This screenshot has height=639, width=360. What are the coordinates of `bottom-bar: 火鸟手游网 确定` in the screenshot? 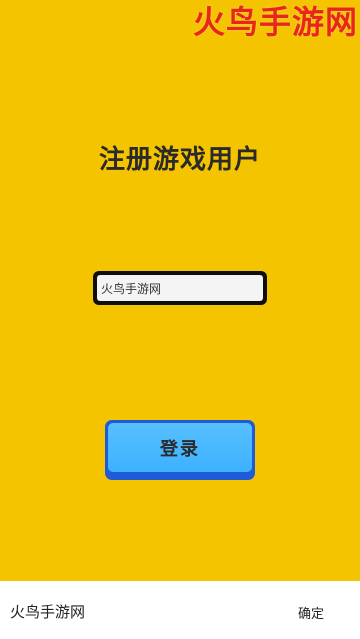 It's located at (180, 610).